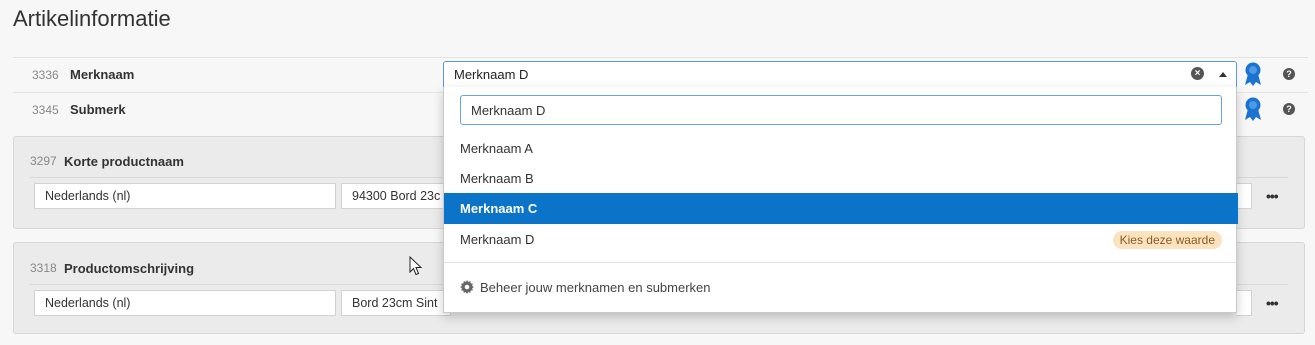  I want to click on field-label: Merknaam, so click(102, 74).